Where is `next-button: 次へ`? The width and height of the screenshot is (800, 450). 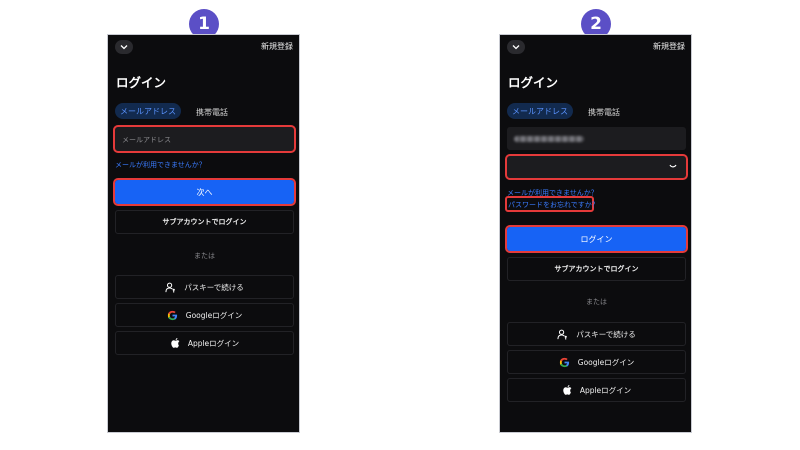 next-button: 次へ is located at coordinates (204, 192).